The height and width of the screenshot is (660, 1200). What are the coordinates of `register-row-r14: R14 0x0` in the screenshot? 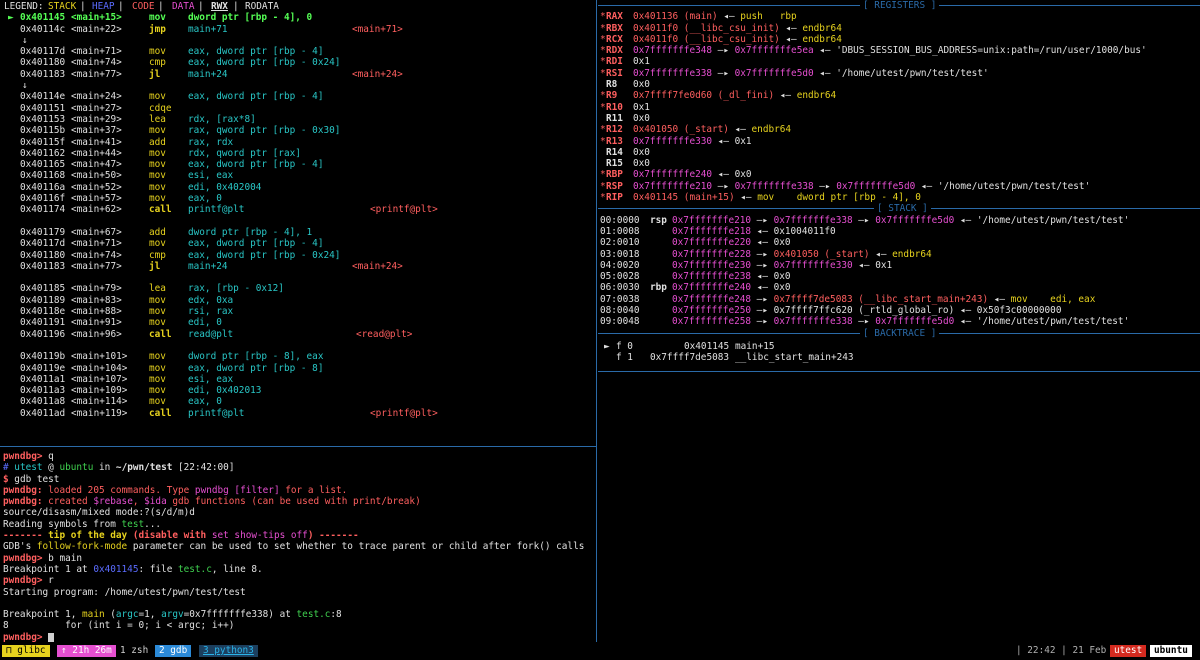 It's located at (899, 152).